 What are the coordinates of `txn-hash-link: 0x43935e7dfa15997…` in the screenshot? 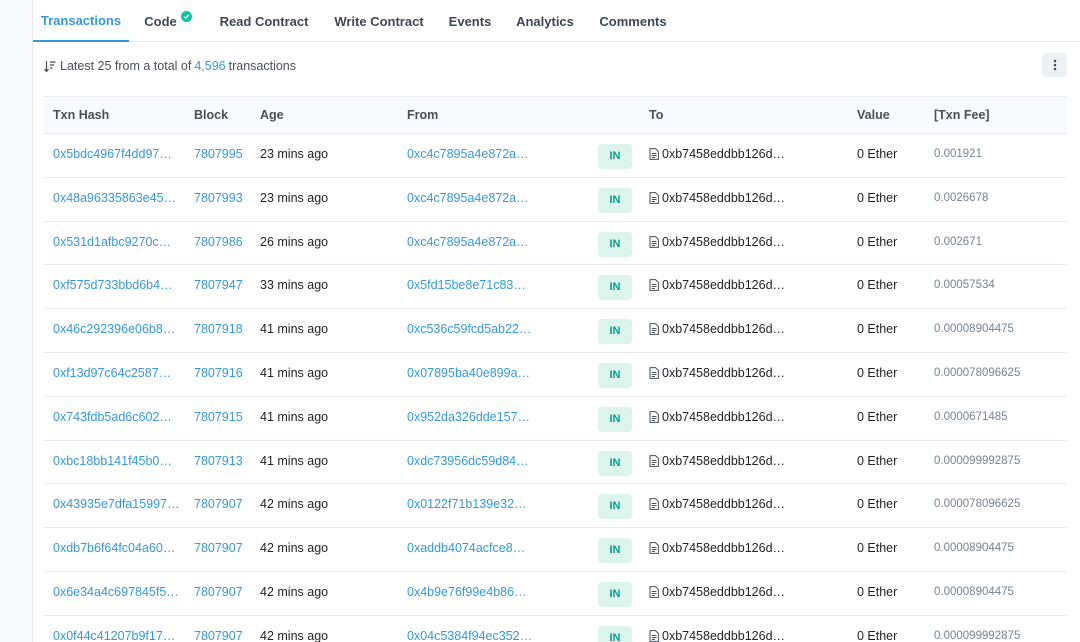 It's located at (116, 504).